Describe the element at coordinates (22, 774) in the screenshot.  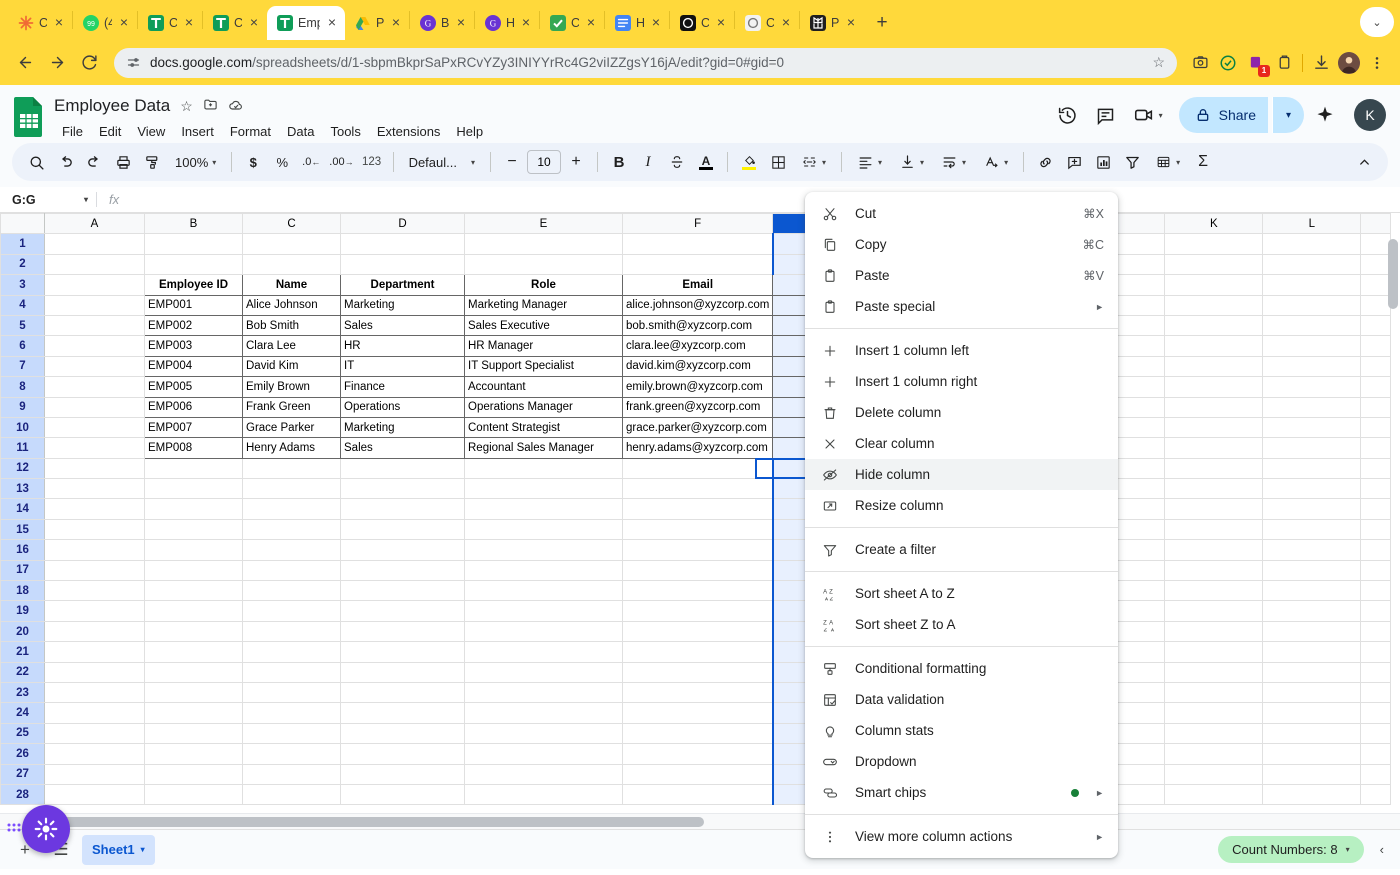
I see `row-header-27: 27` at that location.